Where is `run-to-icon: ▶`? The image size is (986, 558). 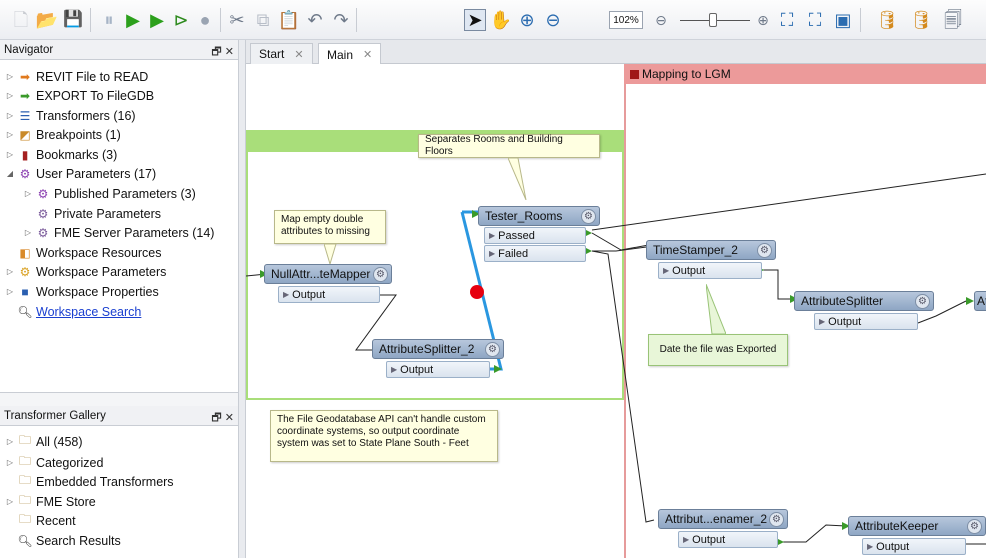 run-to-icon: ▶ is located at coordinates (157, 20).